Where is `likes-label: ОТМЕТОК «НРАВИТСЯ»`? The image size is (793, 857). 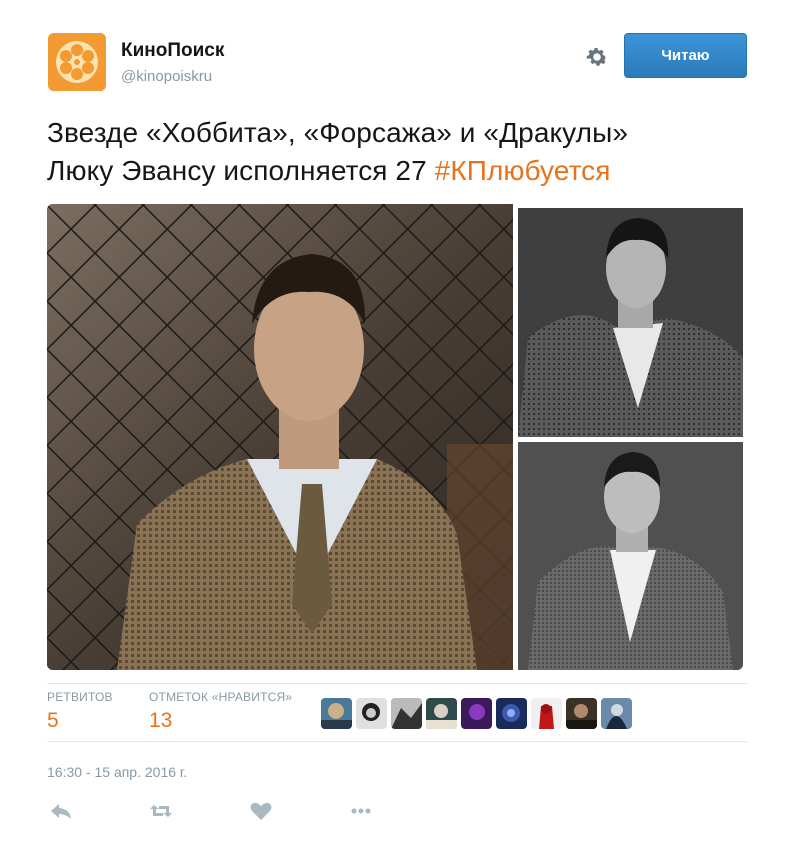
likes-label: ОТМЕТОК «НРАВИТСЯ» is located at coordinates (221, 697).